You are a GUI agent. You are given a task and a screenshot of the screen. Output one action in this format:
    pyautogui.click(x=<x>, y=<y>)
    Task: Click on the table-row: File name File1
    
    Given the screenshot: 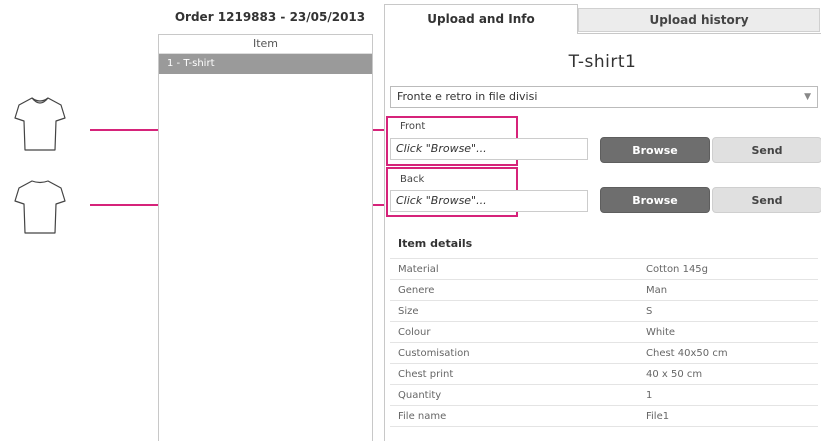 What is the action you would take?
    pyautogui.click(x=604, y=416)
    